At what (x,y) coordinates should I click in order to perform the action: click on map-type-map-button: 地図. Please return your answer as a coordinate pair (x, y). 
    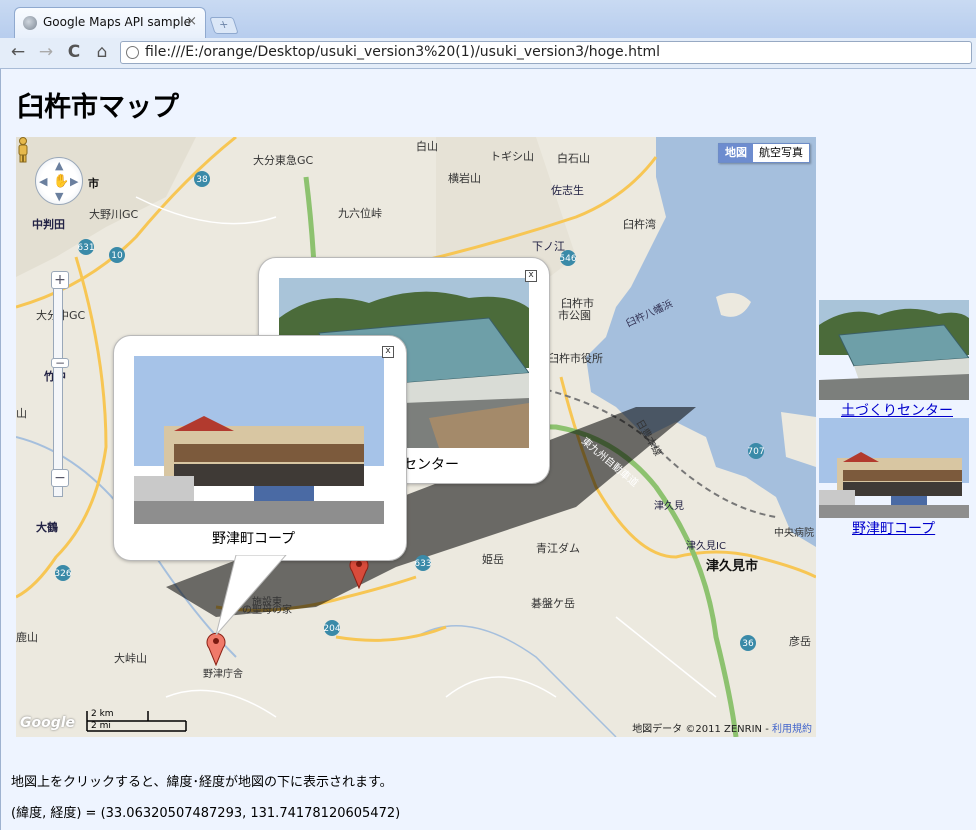
    Looking at the image, I should click on (736, 153).